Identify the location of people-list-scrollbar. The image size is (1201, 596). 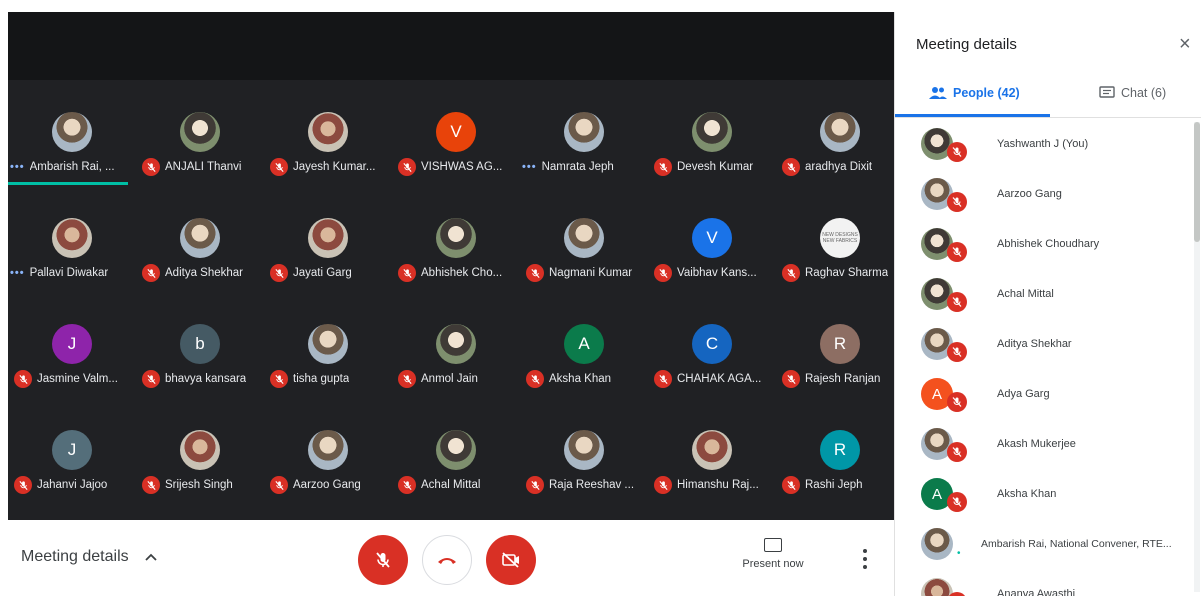
(1197, 357).